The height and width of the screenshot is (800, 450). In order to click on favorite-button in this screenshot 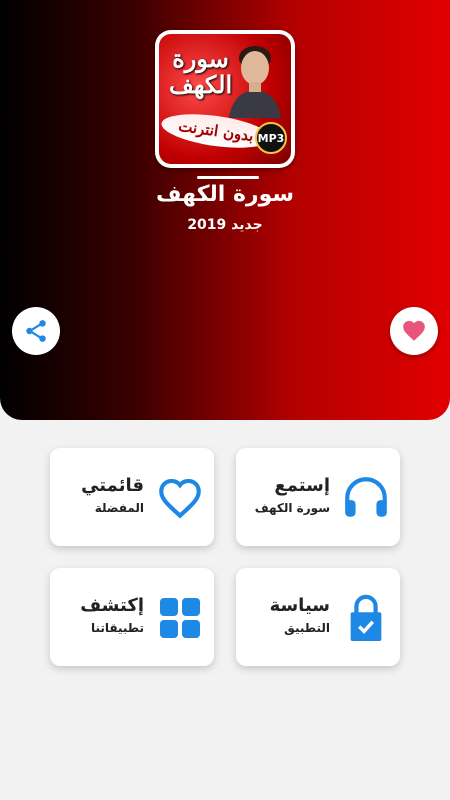, I will do `click(414, 331)`.